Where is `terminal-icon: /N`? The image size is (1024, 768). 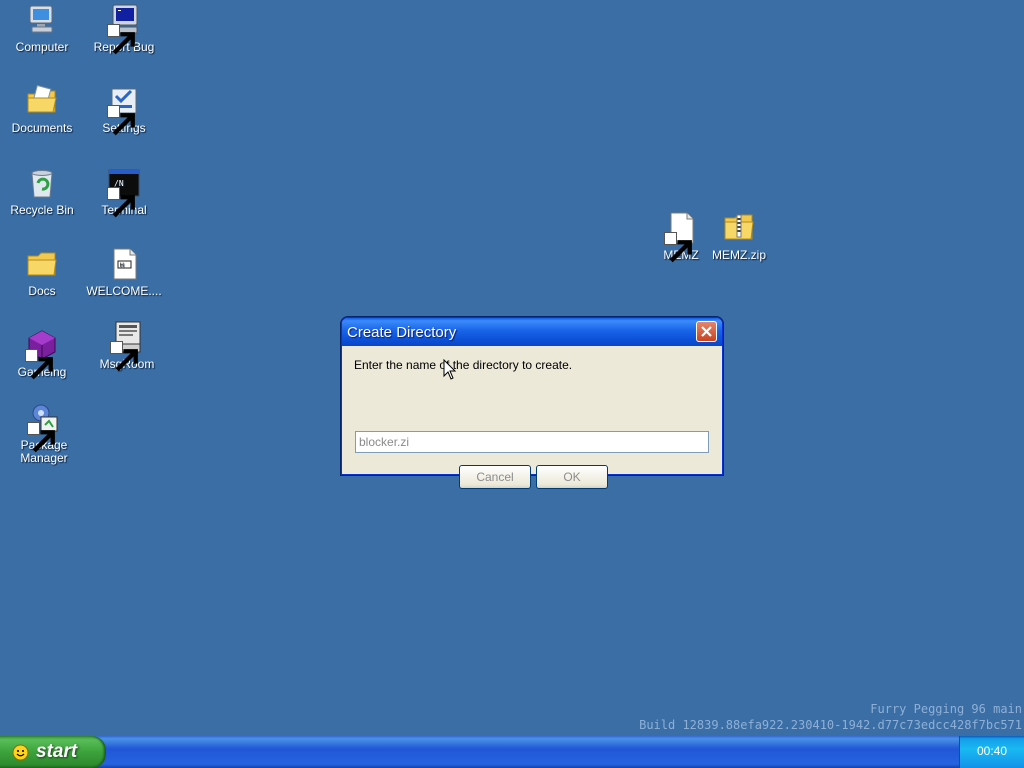
terminal-icon: /N is located at coordinates (124, 192).